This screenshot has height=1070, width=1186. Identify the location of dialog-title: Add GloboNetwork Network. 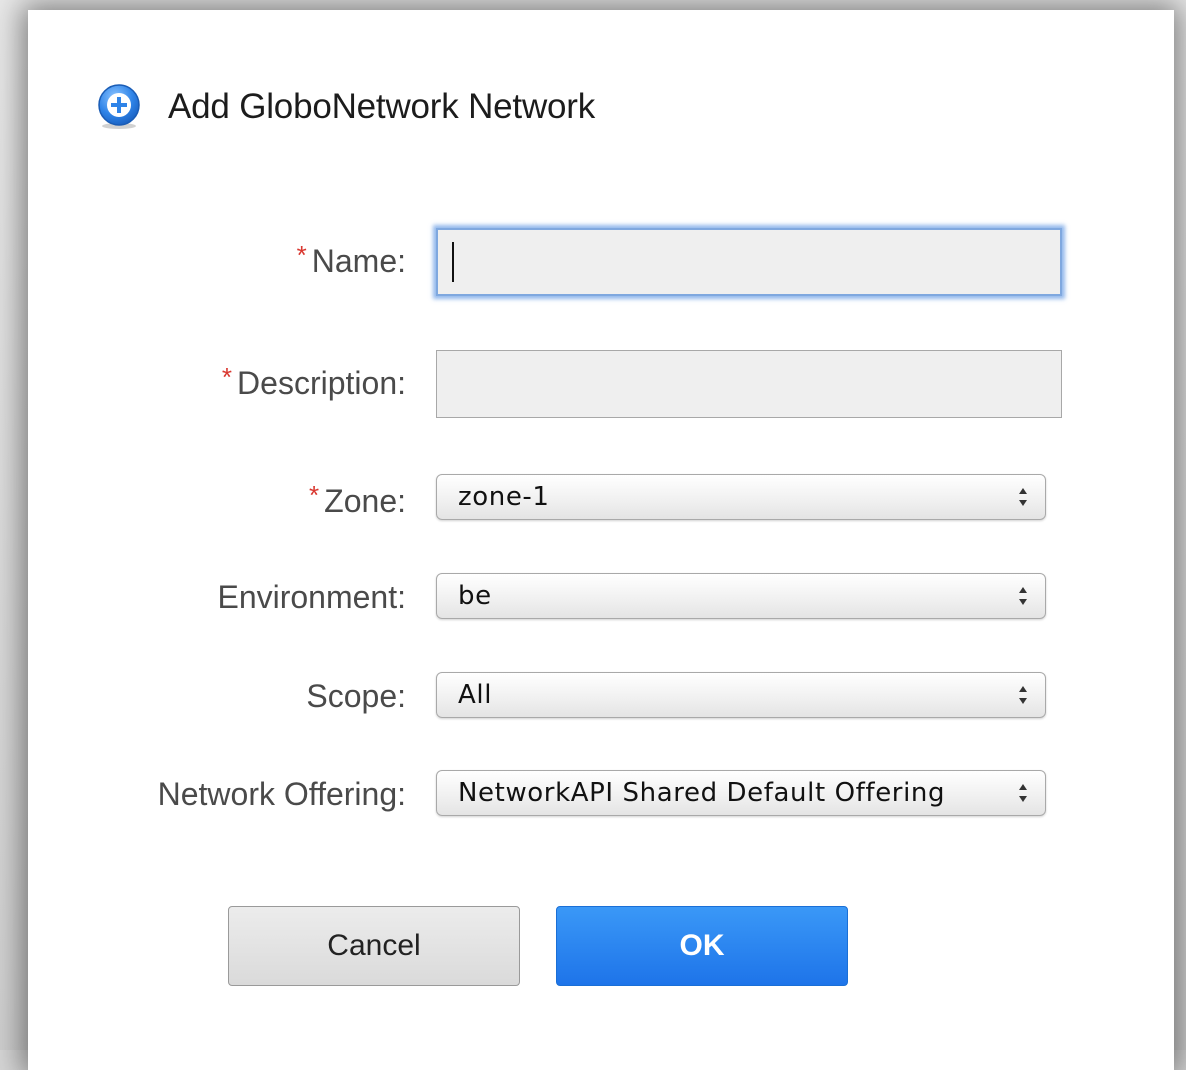
(382, 106).